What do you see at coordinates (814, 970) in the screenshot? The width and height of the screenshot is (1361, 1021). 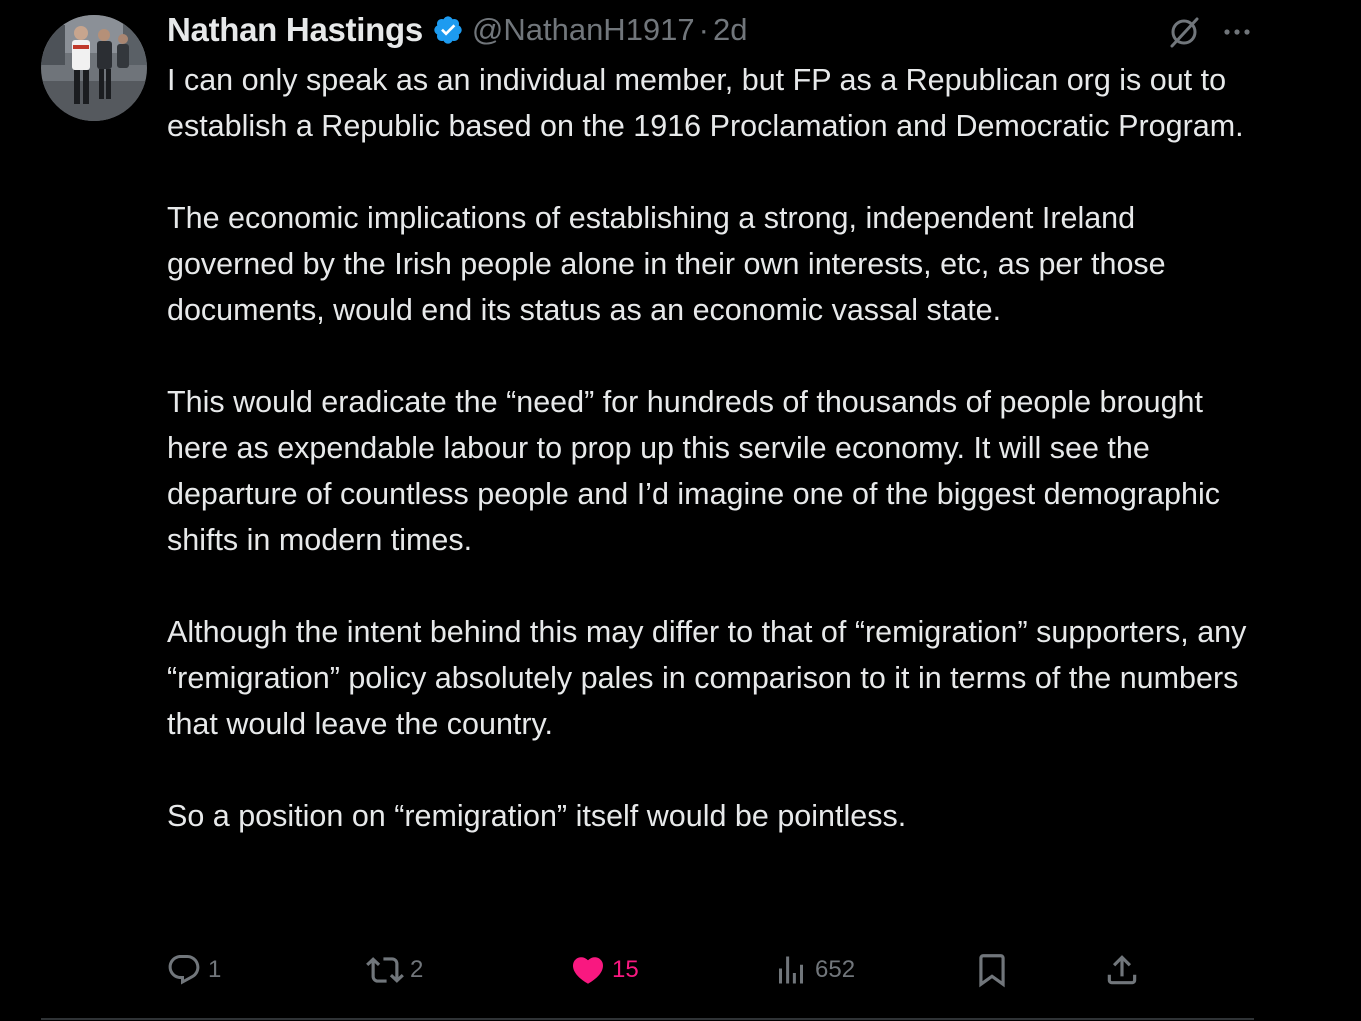 I see `views-button: 652` at bounding box center [814, 970].